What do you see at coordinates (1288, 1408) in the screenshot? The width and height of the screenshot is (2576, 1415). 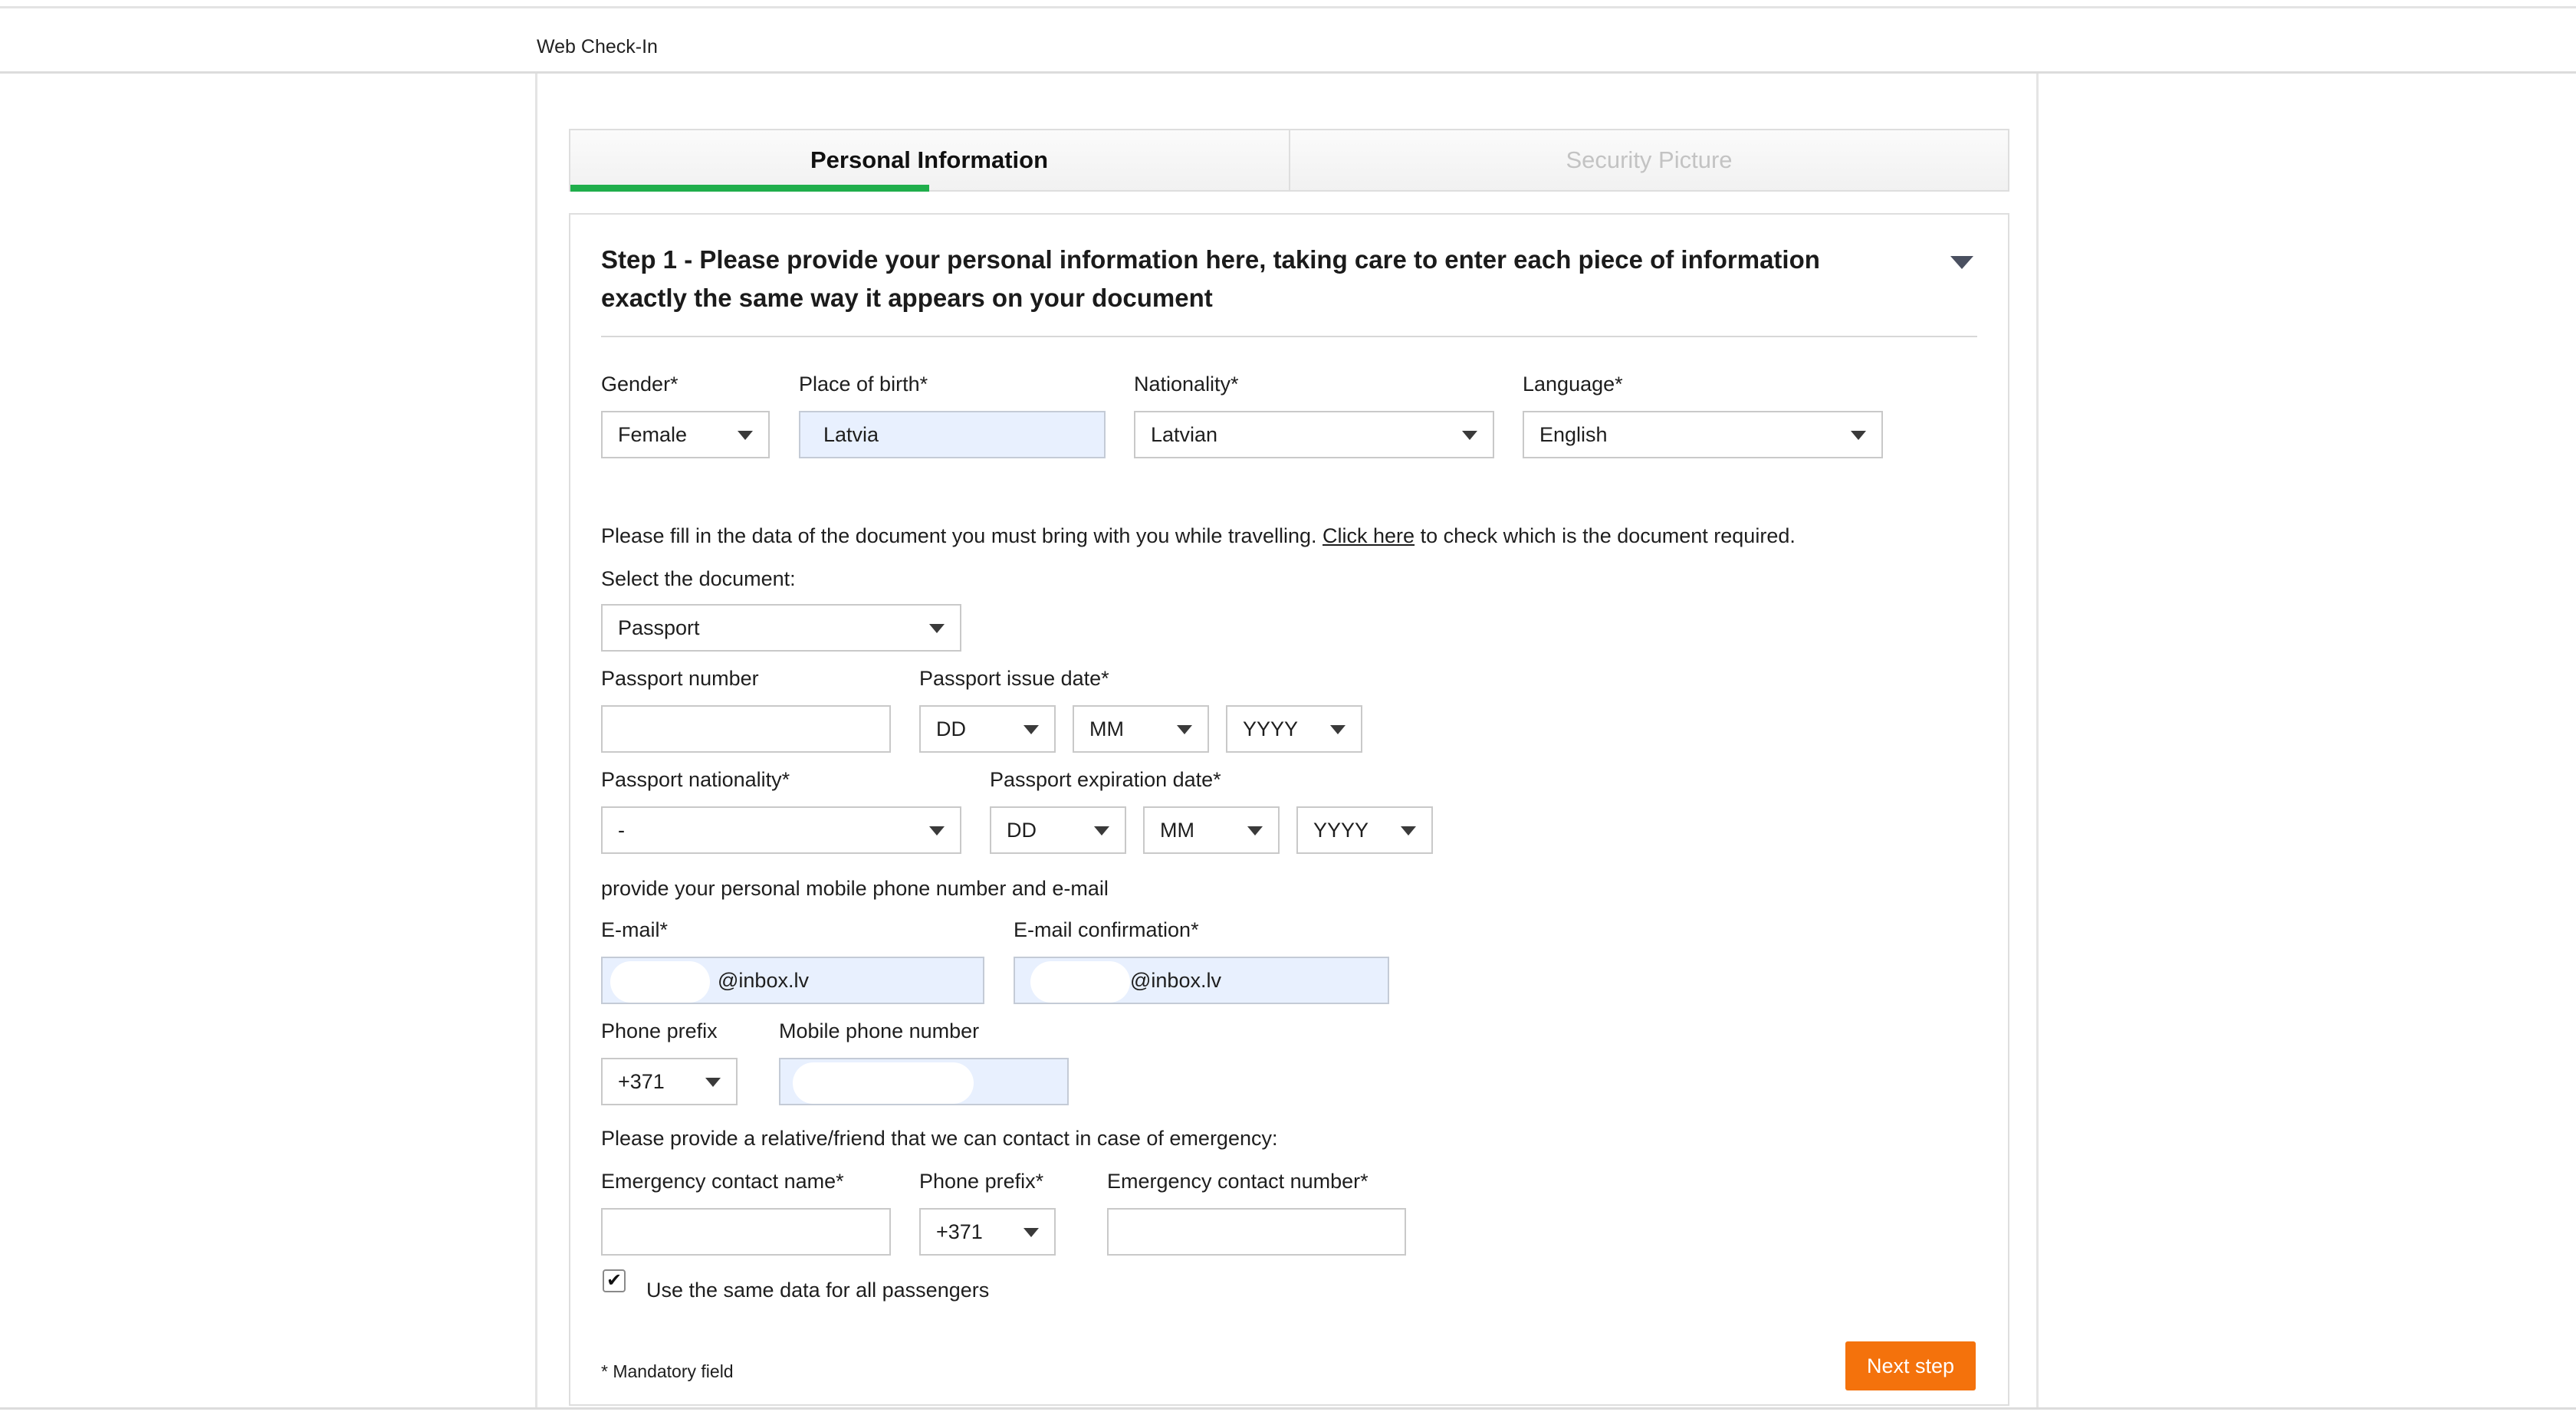 I see `bottom-border` at bounding box center [1288, 1408].